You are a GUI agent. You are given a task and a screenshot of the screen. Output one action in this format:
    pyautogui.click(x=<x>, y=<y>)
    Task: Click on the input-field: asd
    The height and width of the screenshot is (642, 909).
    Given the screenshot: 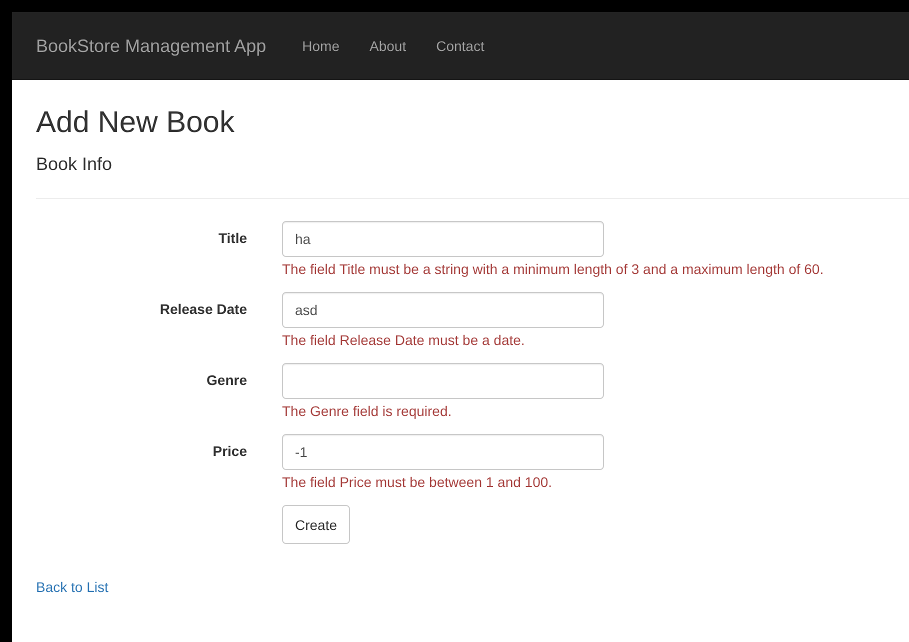 What is the action you would take?
    pyautogui.click(x=443, y=310)
    